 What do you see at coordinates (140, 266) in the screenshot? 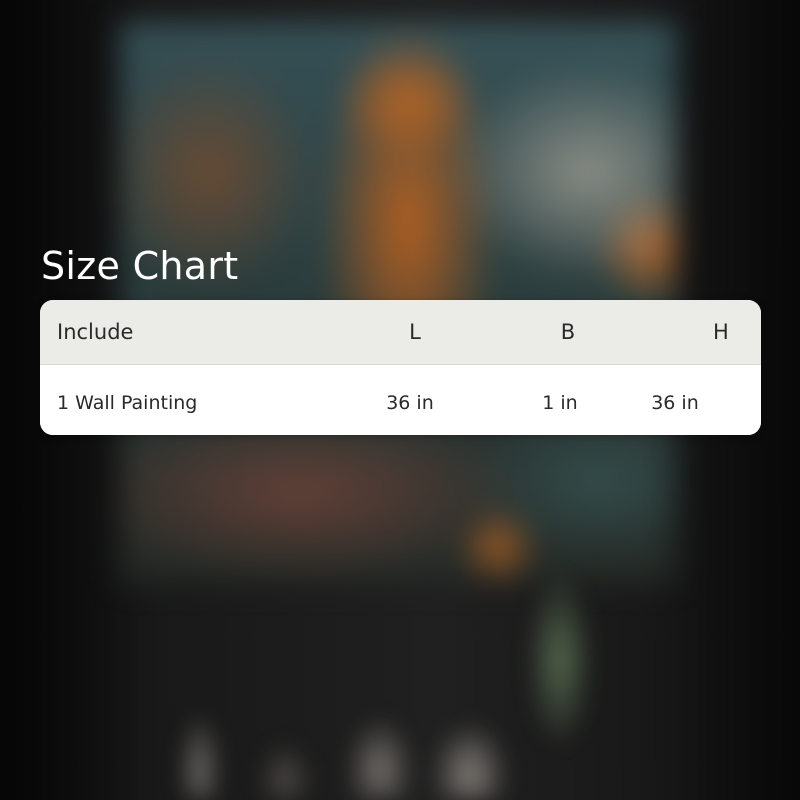
I see `size-chart-title: Size Chart` at bounding box center [140, 266].